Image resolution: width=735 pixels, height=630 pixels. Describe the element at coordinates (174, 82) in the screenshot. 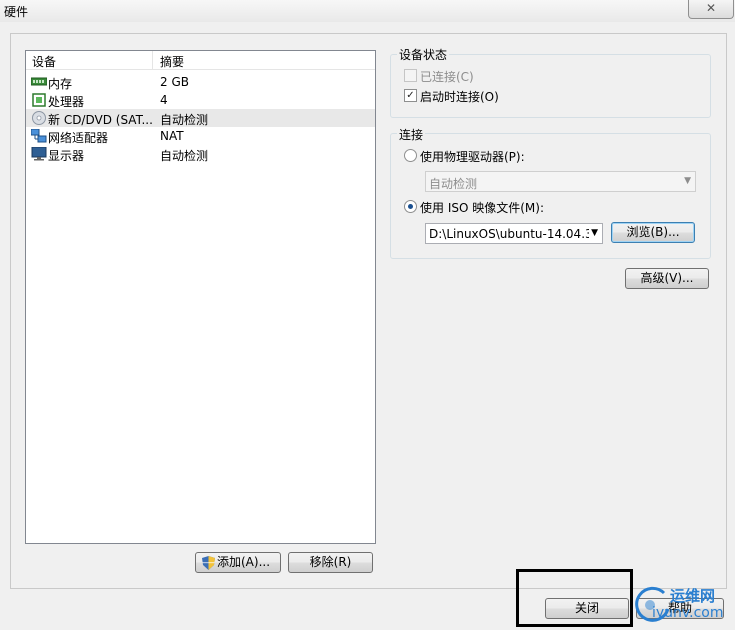

I see `device-summary: 2 GB` at that location.